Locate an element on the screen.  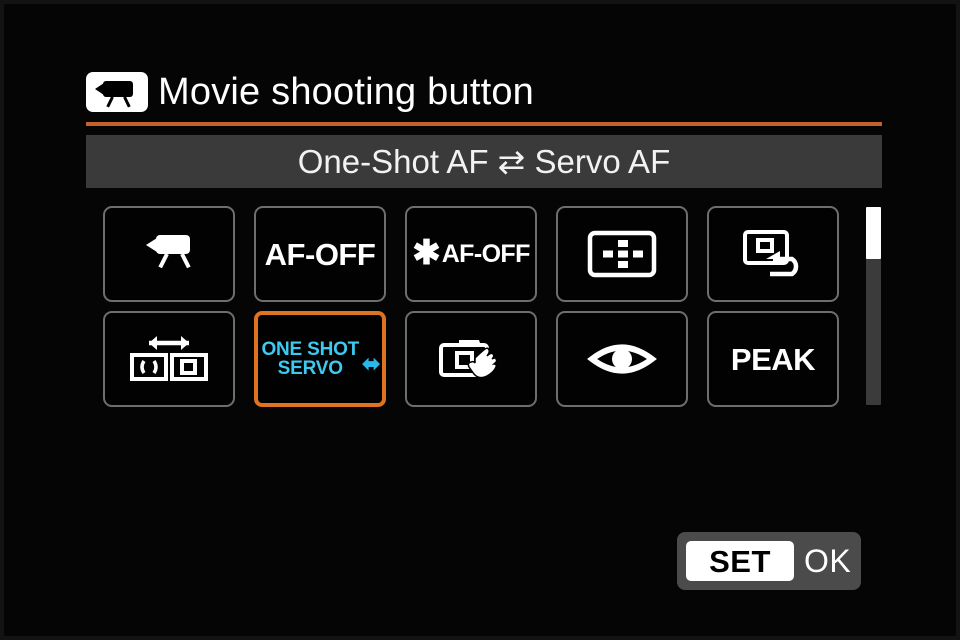
af-point-grid-icon is located at coordinates (622, 254).